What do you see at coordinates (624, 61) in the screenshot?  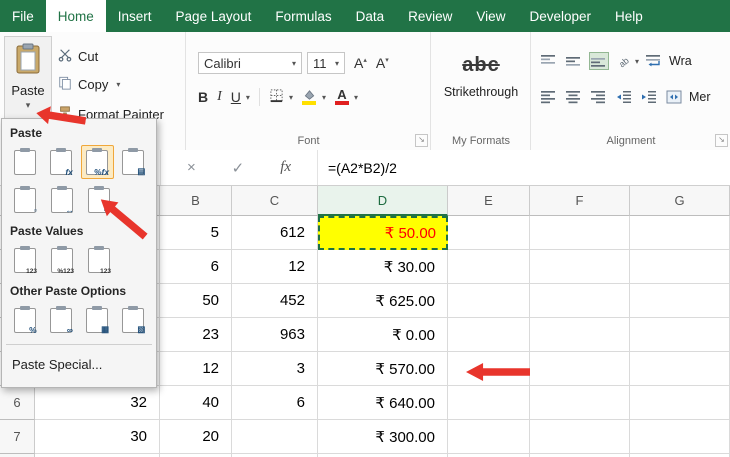 I see `orientation-button: ab` at bounding box center [624, 61].